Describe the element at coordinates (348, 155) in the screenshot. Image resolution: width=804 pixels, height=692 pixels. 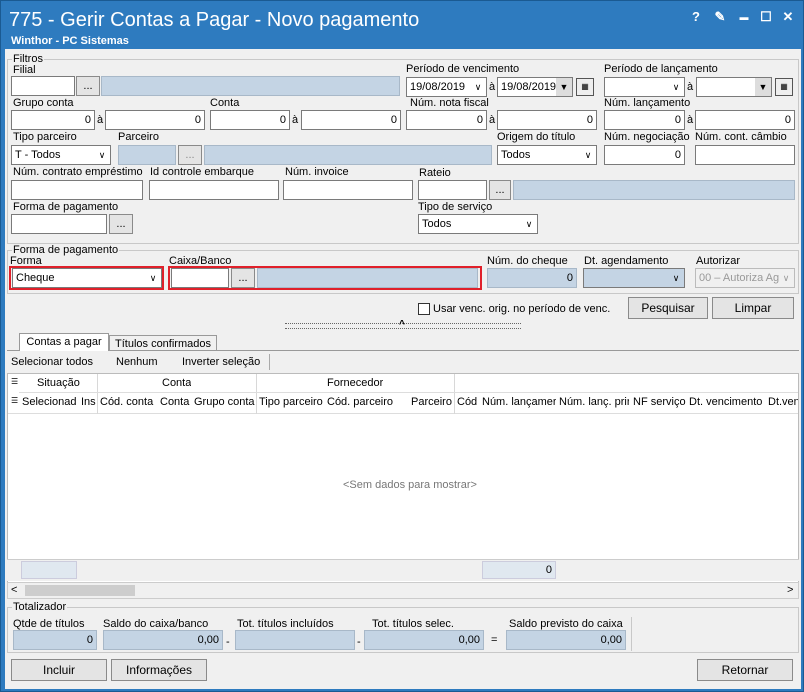
I see `parceiro-desc` at that location.